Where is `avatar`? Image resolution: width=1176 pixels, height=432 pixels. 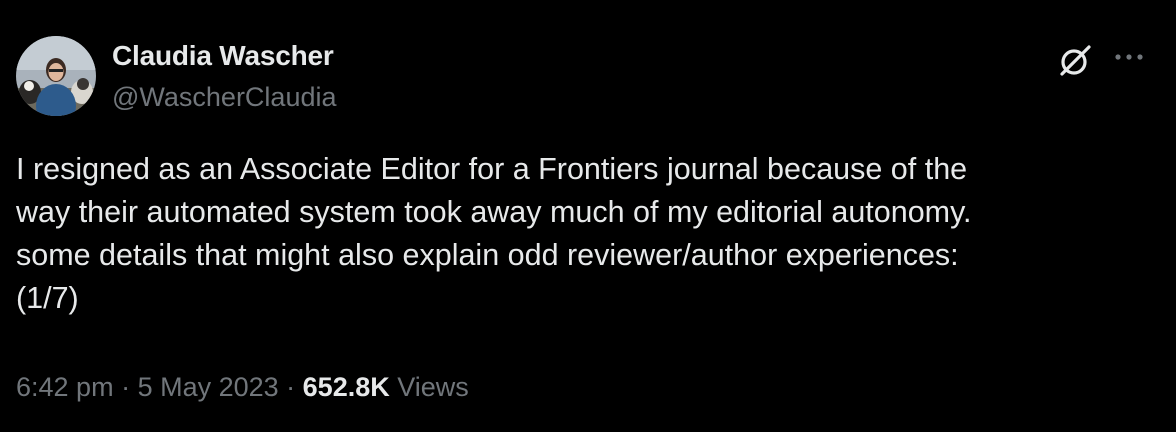 avatar is located at coordinates (56, 76).